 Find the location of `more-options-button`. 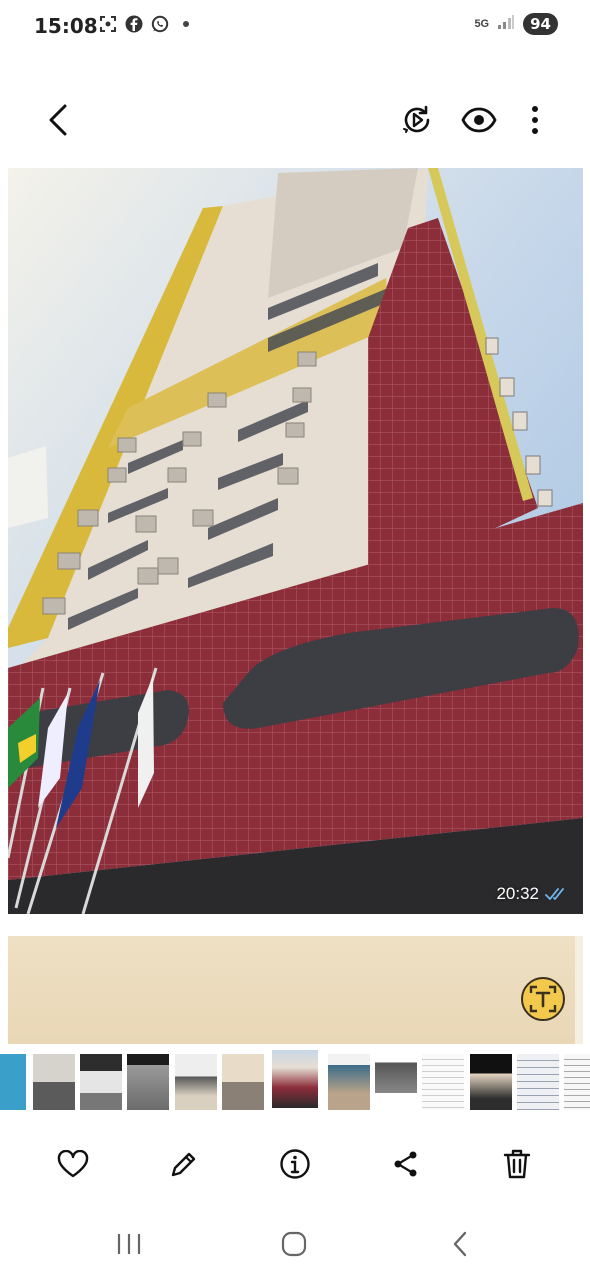

more-options-button is located at coordinates (535, 120).